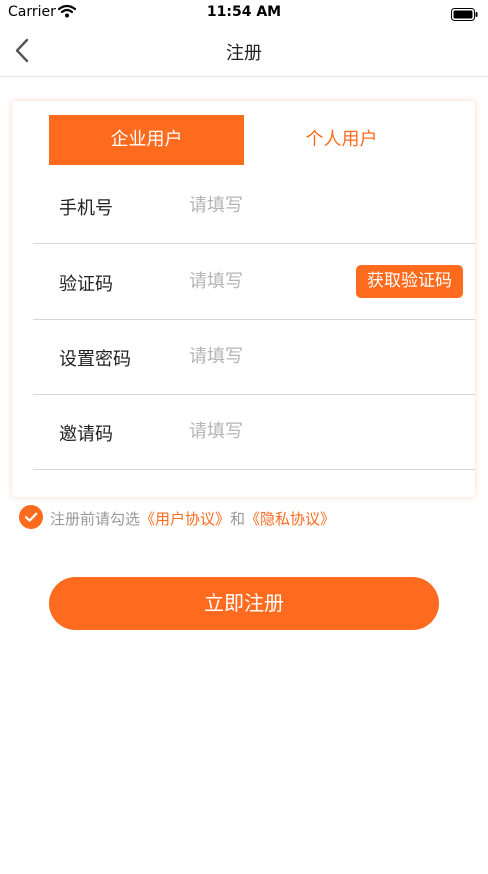  I want to click on agreement-prefix: 注册前请勾选, so click(95, 519).